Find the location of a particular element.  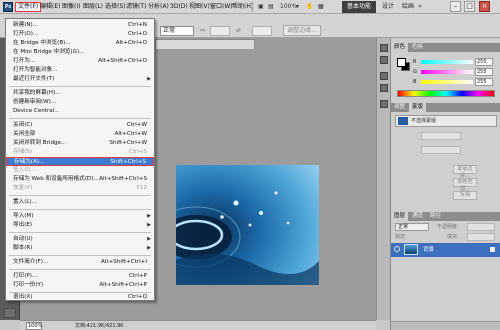

invert-button: 反相 is located at coordinates (465, 195).